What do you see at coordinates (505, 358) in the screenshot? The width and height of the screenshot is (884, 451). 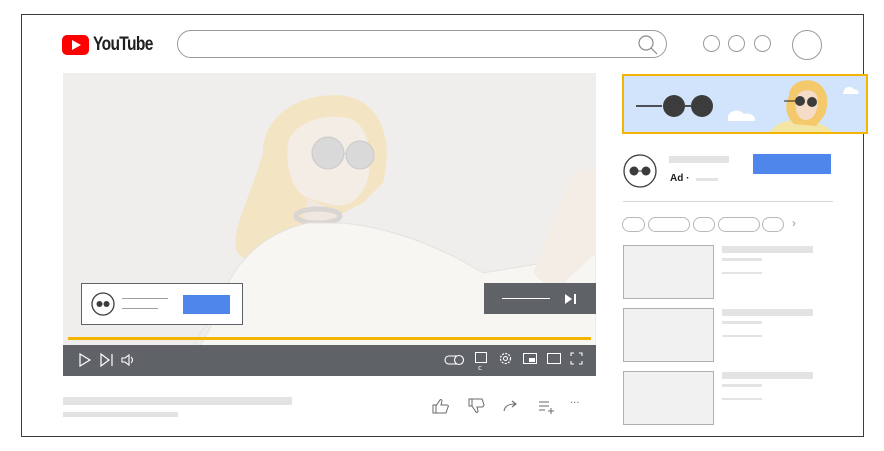 I see `settings-icon` at bounding box center [505, 358].